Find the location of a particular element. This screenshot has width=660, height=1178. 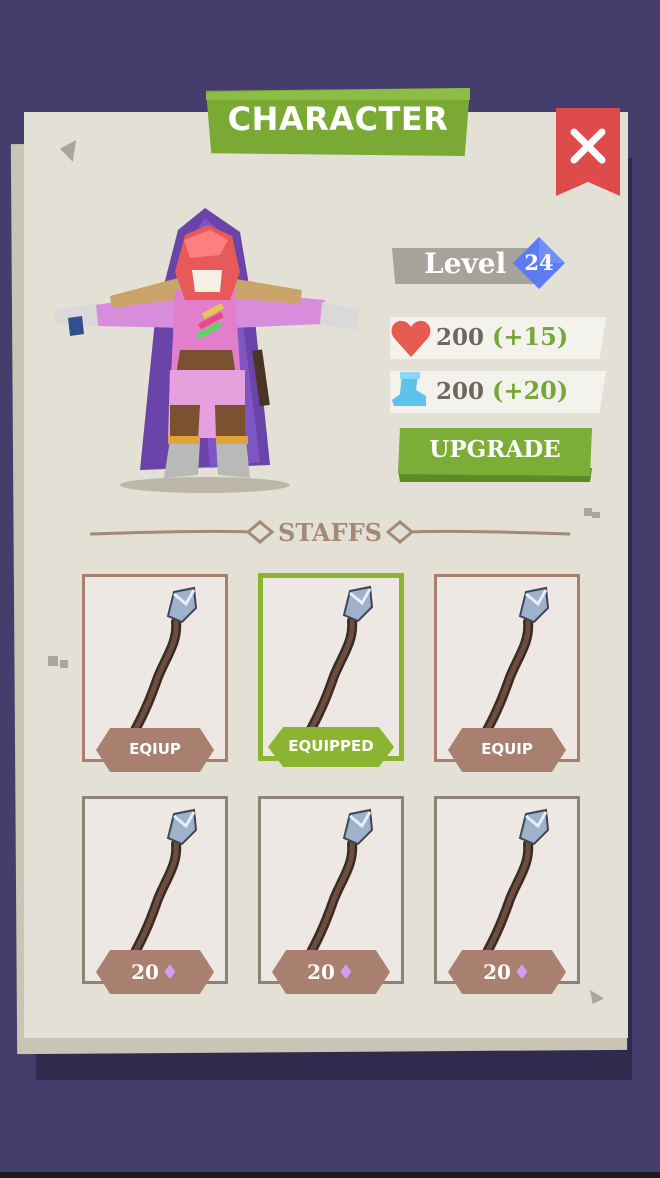

staff-card: EQUIP is located at coordinates (507, 673).